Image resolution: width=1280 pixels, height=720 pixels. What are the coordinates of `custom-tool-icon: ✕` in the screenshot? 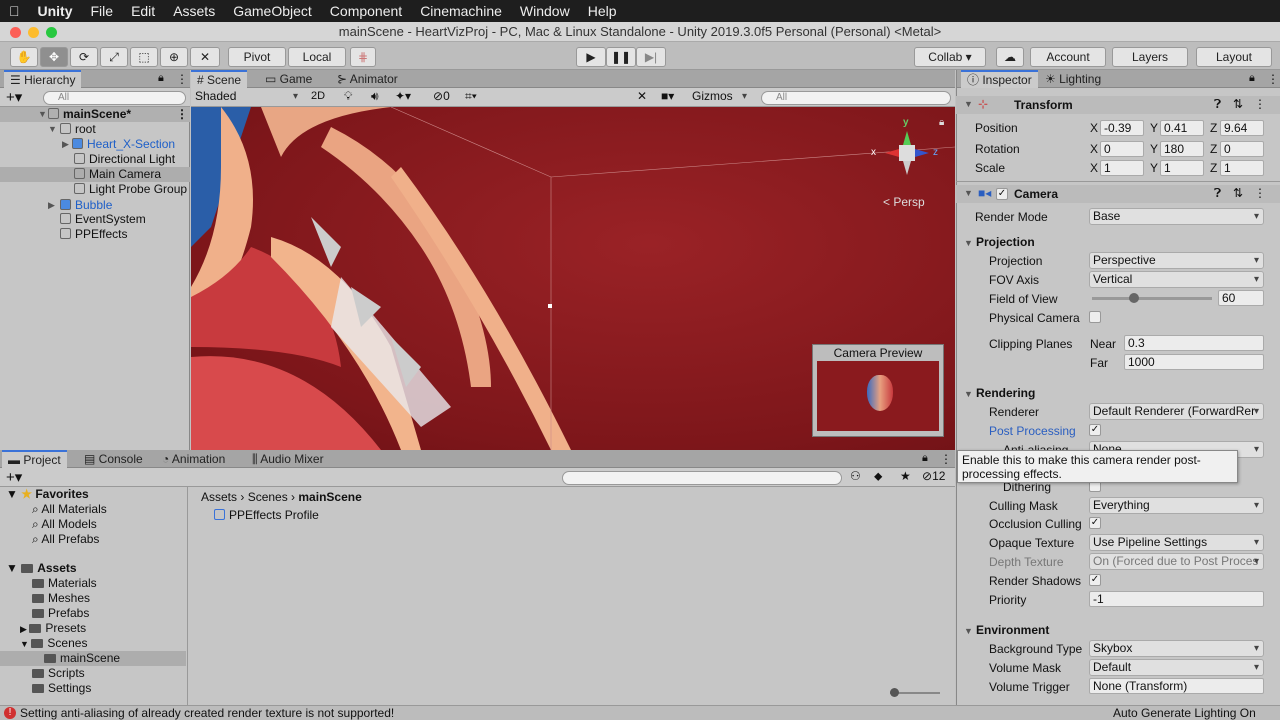 It's located at (205, 57).